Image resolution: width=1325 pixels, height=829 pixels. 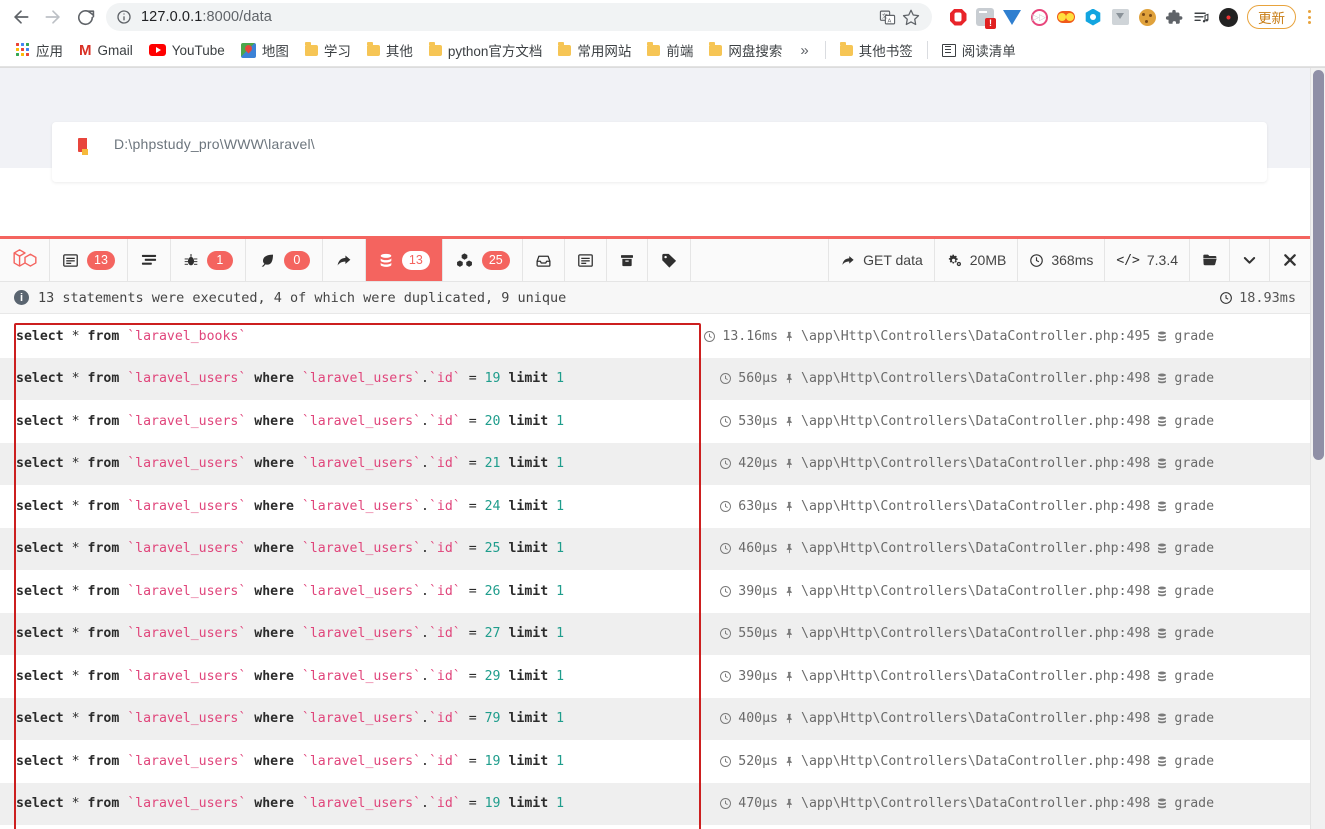 I want to click on gmail-icon: M, so click(x=85, y=50).